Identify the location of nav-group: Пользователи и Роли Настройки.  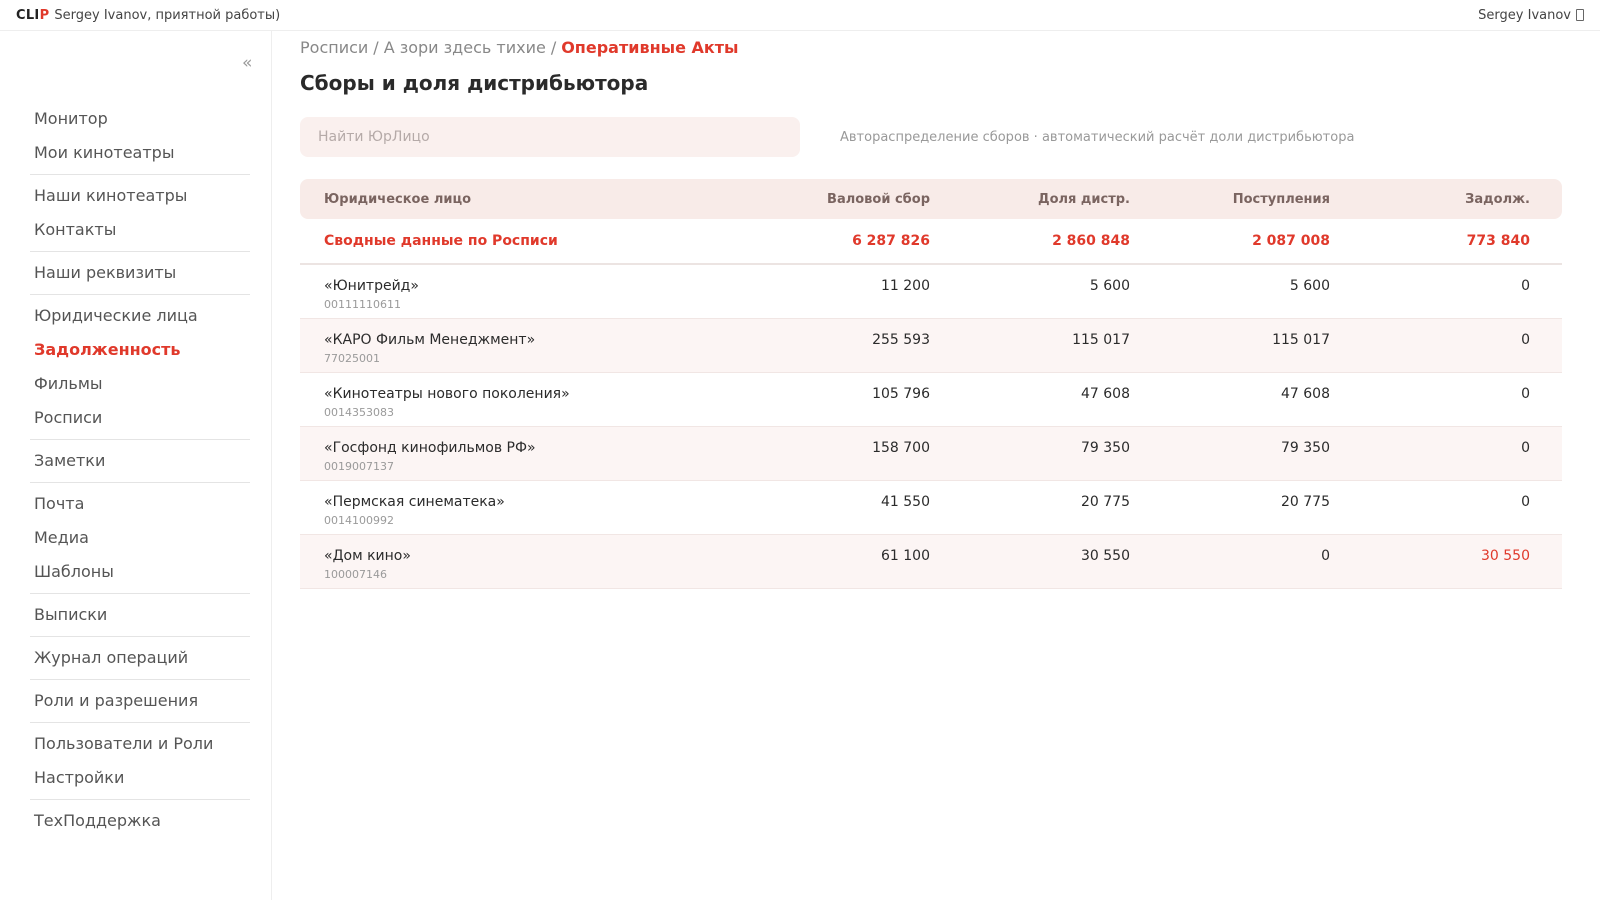
(140, 761).